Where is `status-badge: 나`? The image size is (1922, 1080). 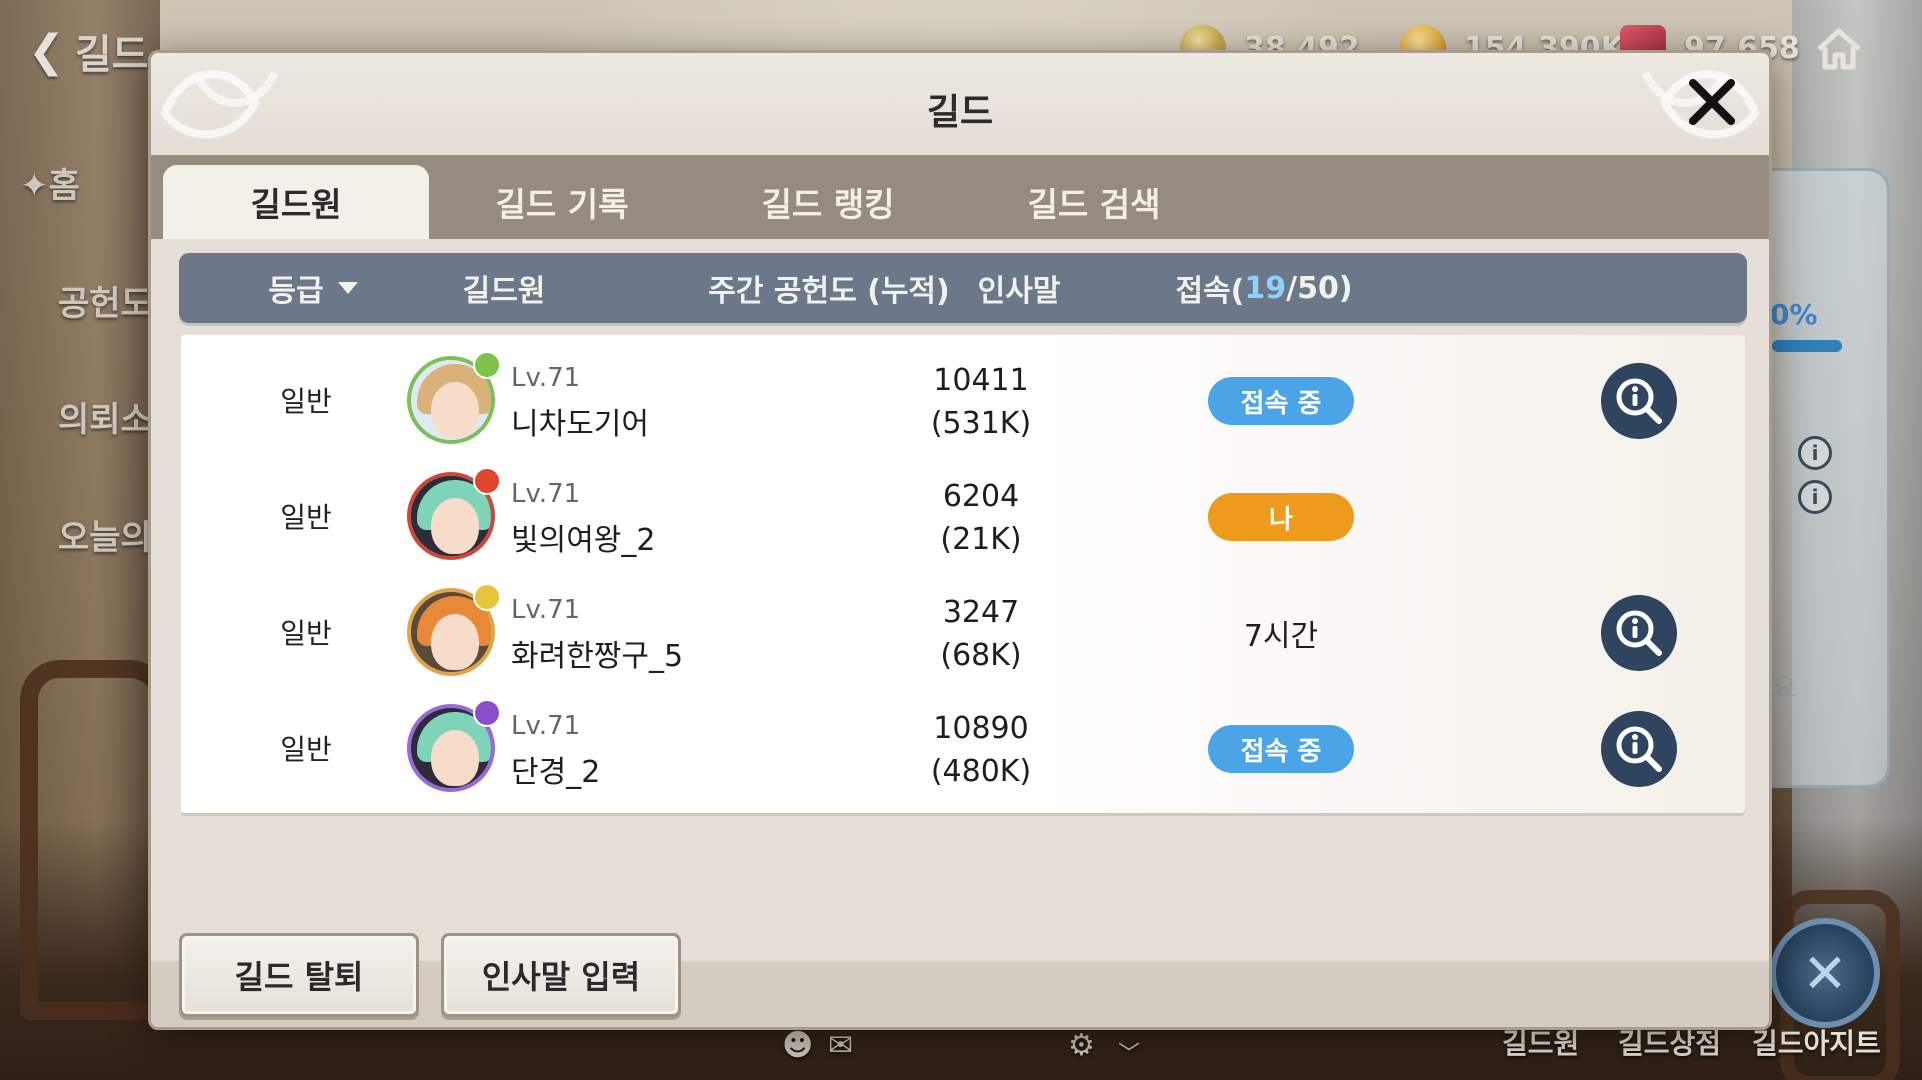
status-badge: 나 is located at coordinates (1281, 517).